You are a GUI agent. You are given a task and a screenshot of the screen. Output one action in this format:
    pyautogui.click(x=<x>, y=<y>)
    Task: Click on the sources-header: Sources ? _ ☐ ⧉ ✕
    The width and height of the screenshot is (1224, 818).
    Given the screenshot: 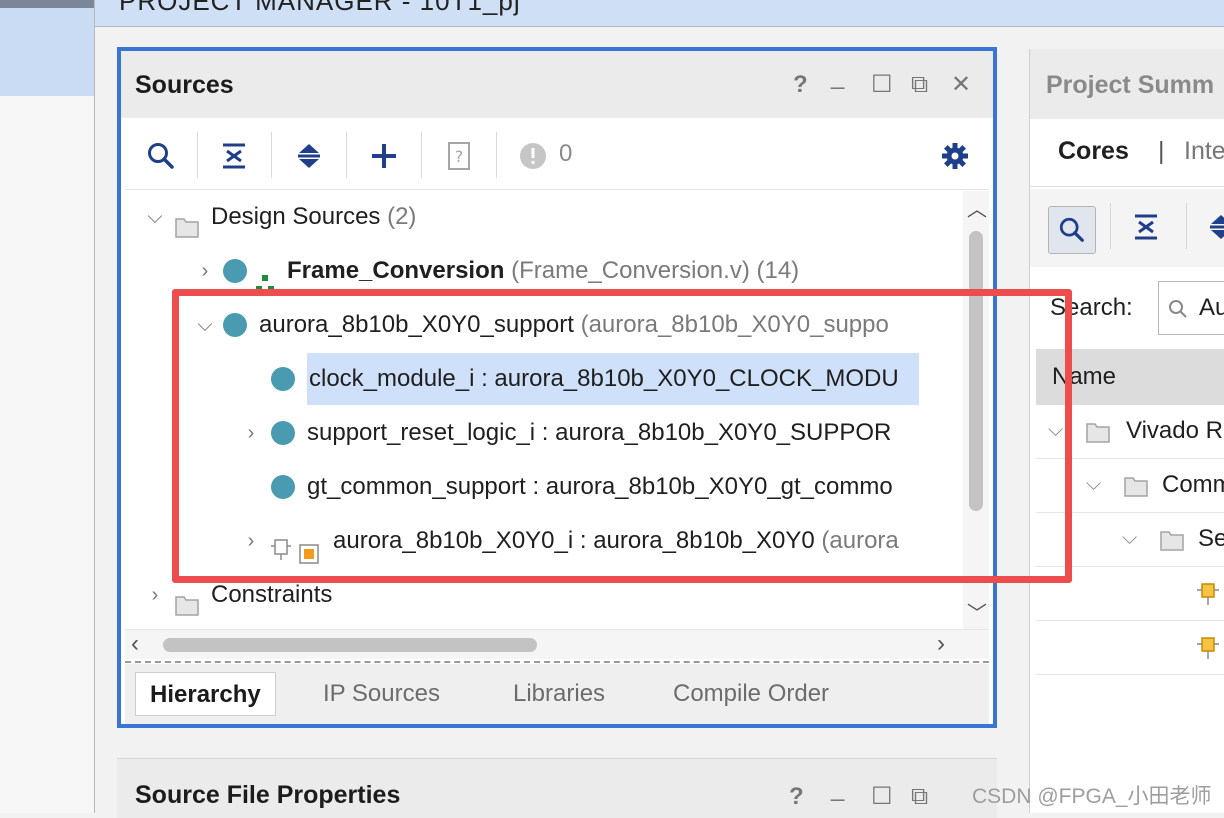 What is the action you would take?
    pyautogui.click(x=557, y=84)
    